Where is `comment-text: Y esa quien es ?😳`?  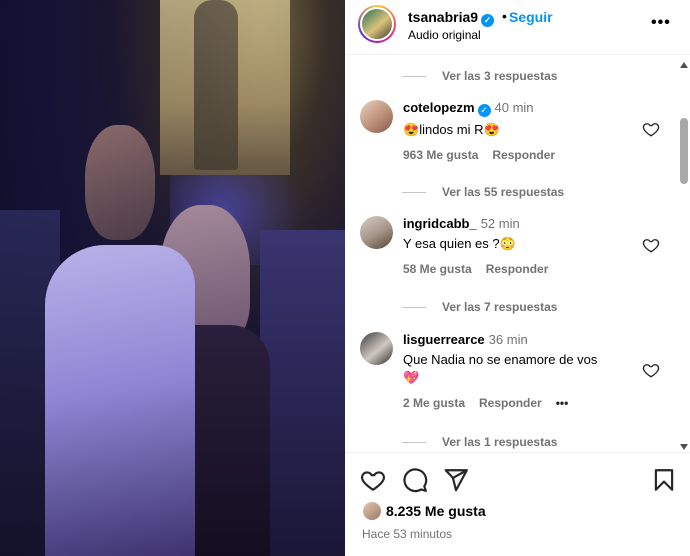
comment-text: Y esa quien es ?😳 is located at coordinates (459, 243).